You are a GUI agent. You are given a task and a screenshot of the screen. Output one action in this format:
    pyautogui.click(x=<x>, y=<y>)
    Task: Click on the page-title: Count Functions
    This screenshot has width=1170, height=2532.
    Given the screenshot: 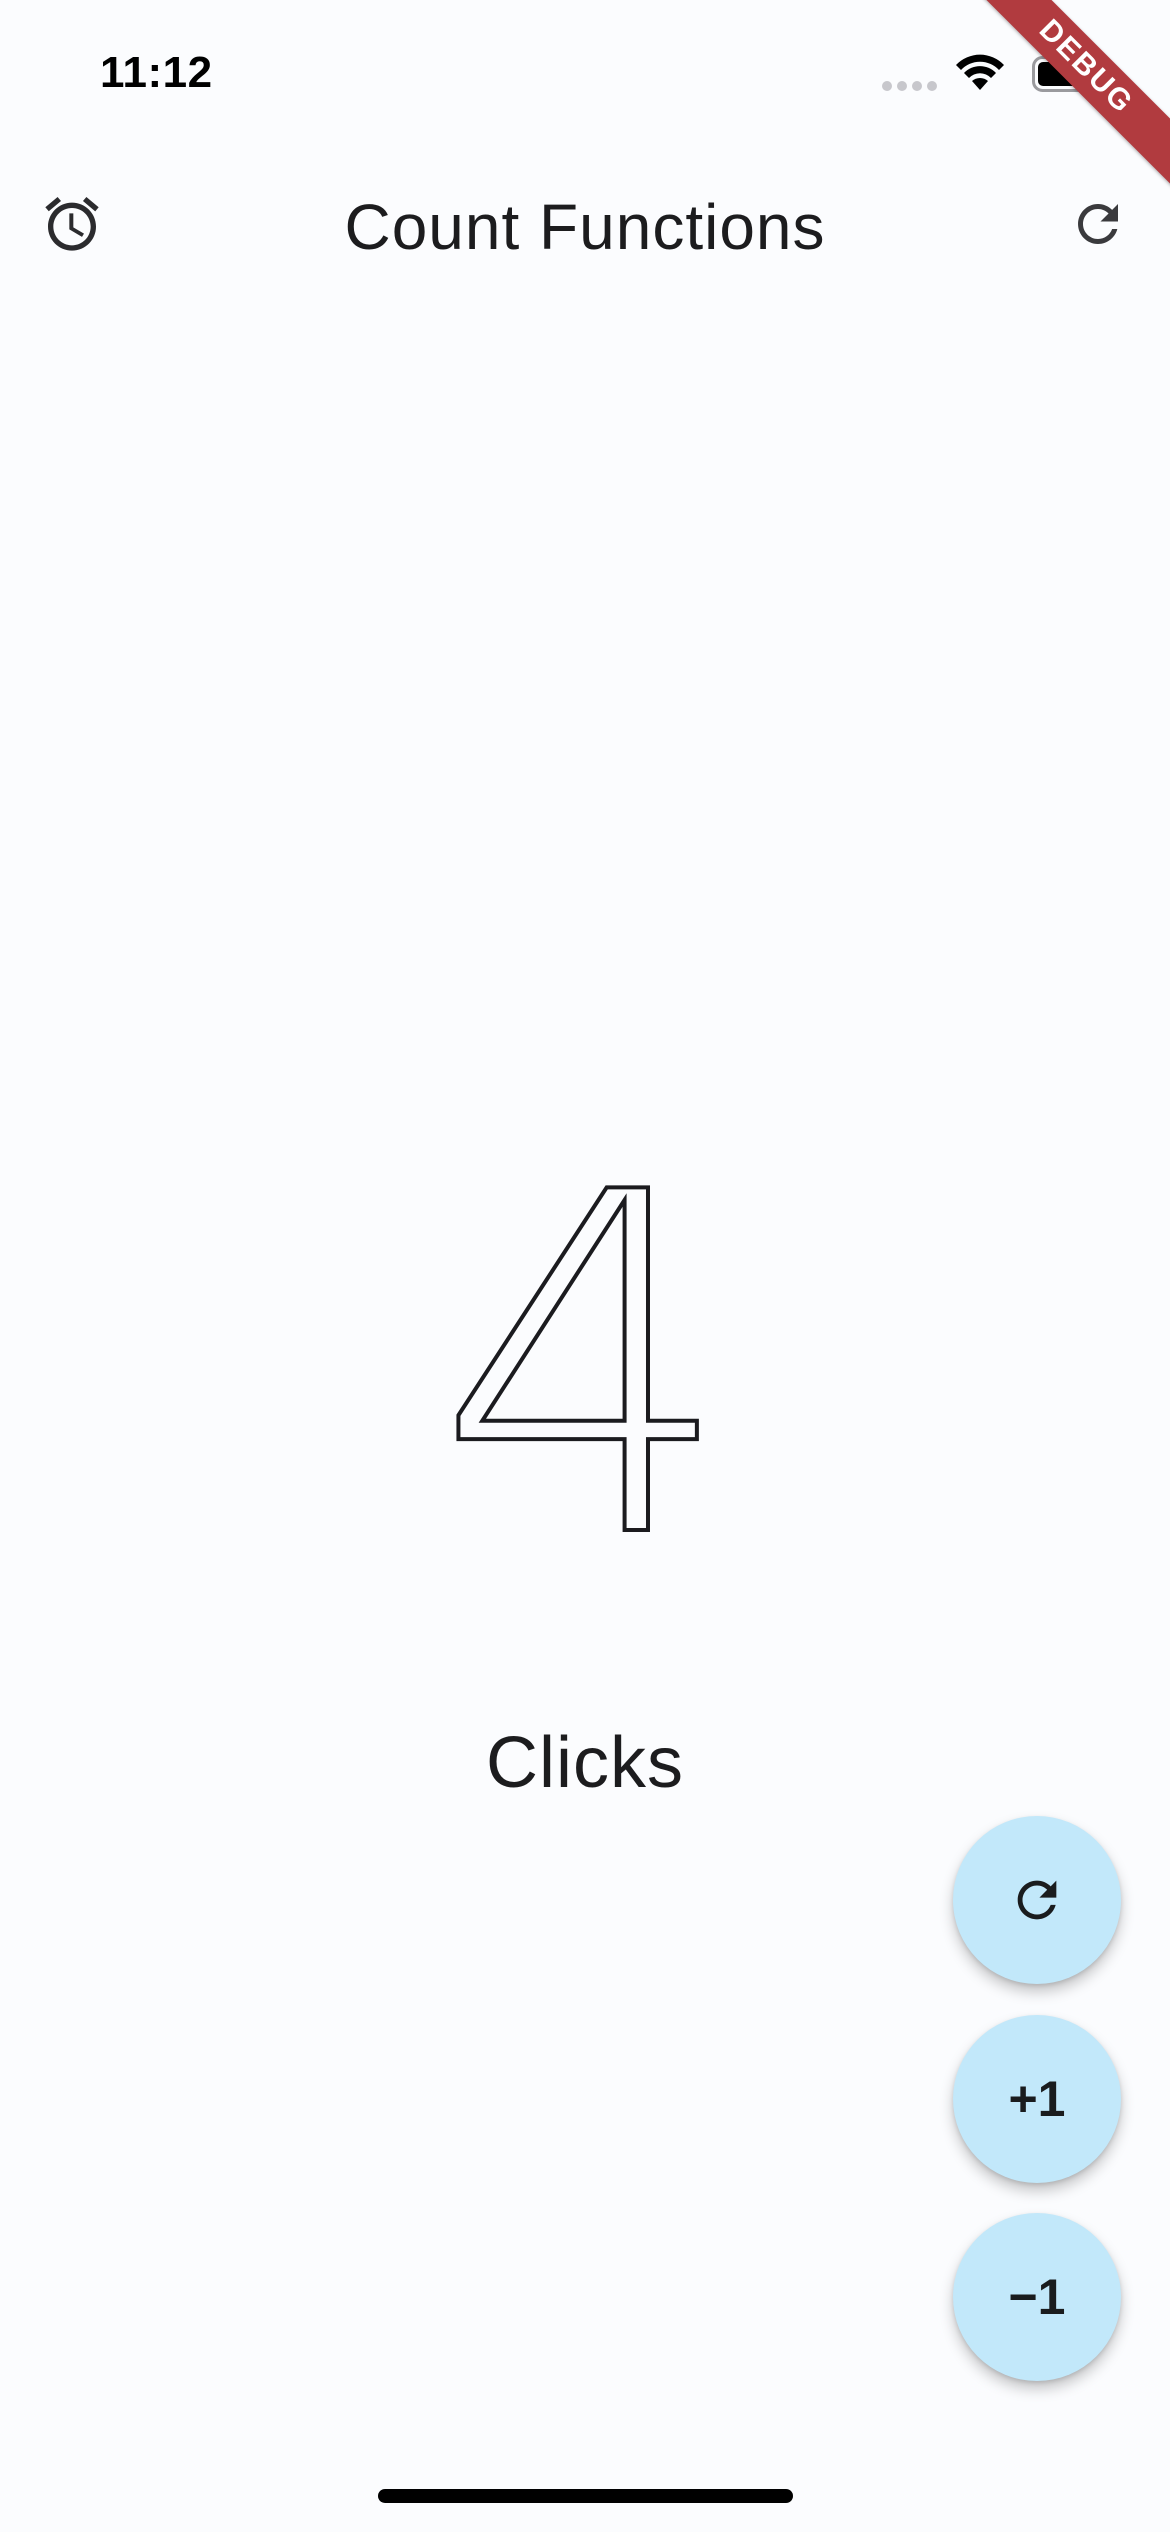 What is the action you would take?
    pyautogui.click(x=585, y=227)
    